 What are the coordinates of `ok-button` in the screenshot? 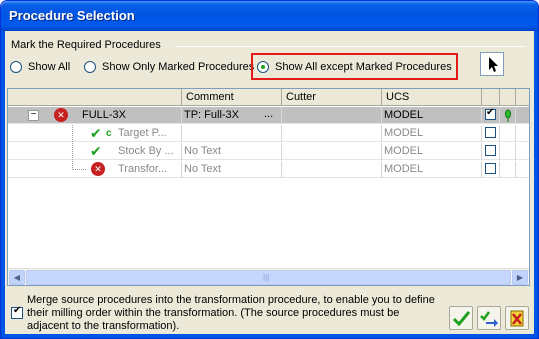 It's located at (461, 318).